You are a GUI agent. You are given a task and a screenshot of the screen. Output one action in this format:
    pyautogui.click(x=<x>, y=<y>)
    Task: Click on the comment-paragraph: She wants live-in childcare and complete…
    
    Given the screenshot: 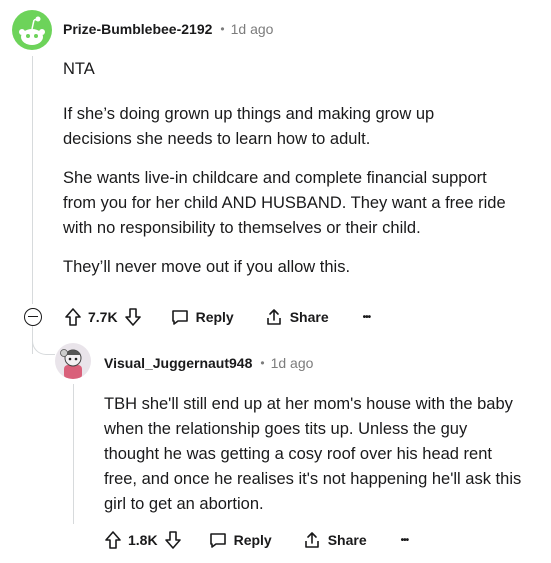 What is the action you would take?
    pyautogui.click(x=284, y=203)
    